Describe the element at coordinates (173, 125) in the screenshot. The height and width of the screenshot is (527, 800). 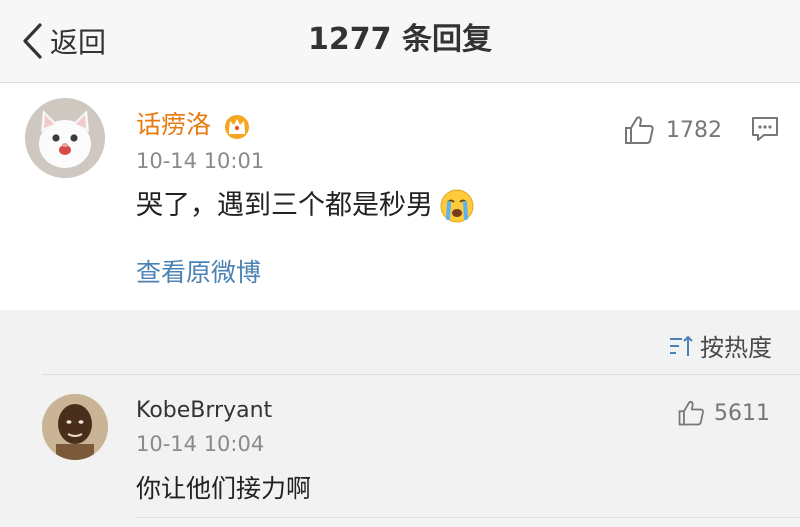
I see `post-username: 话痨洛` at that location.